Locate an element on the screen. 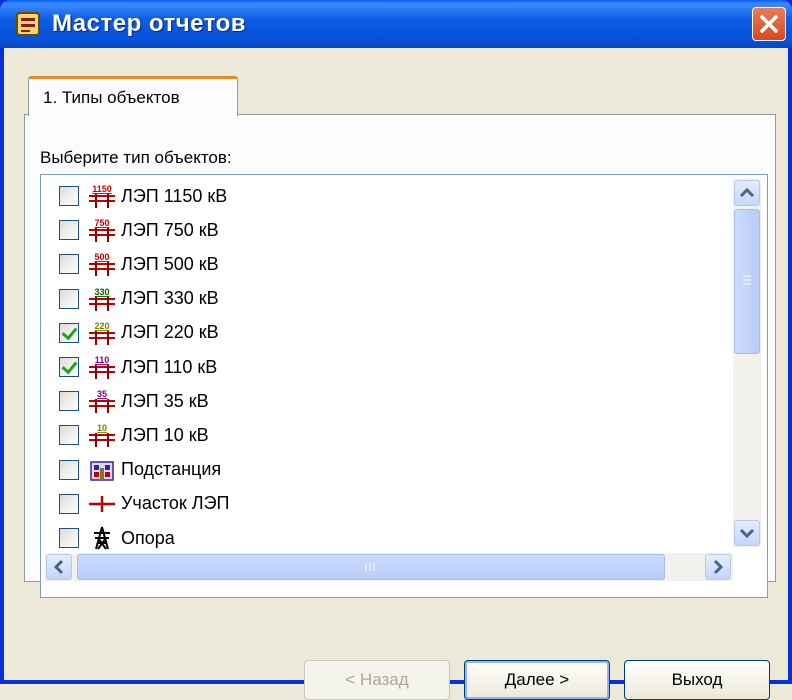  horizontal-scroll-thumb is located at coordinates (371, 567).